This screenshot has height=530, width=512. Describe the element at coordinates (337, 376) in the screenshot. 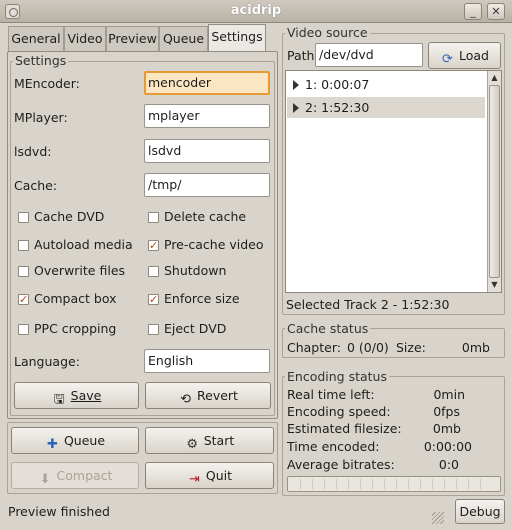

I see `encoding-status-label: Encoding status` at that location.